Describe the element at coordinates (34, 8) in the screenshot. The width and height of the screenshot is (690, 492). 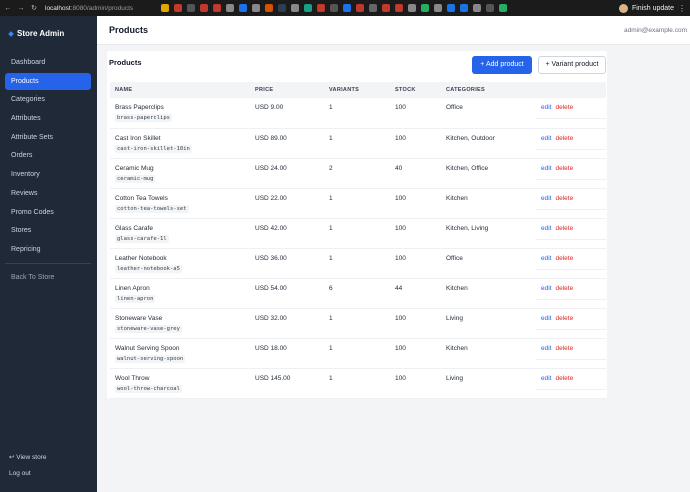
I see `reload-icon: ↻` at that location.